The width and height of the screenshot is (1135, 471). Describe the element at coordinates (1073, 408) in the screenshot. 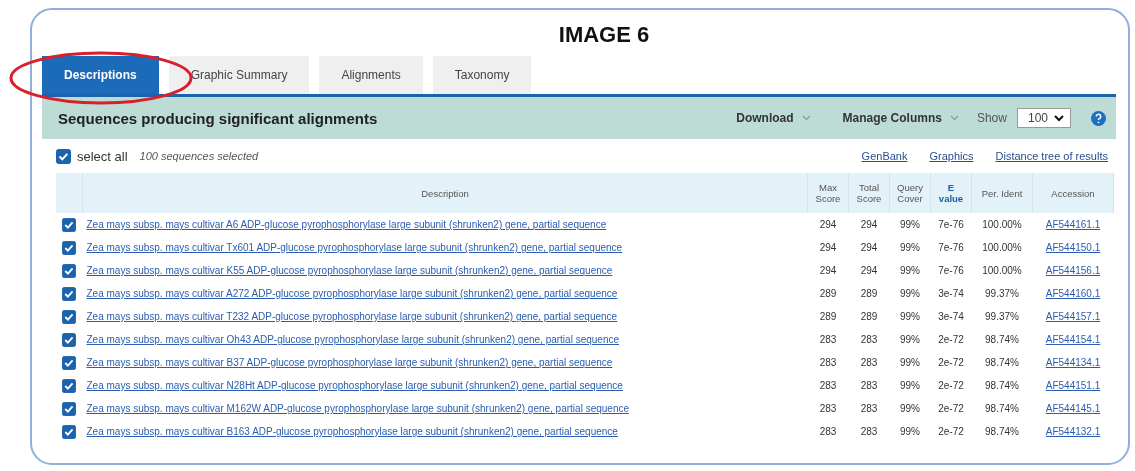

I see `accession-link: AF544145.1` at that location.